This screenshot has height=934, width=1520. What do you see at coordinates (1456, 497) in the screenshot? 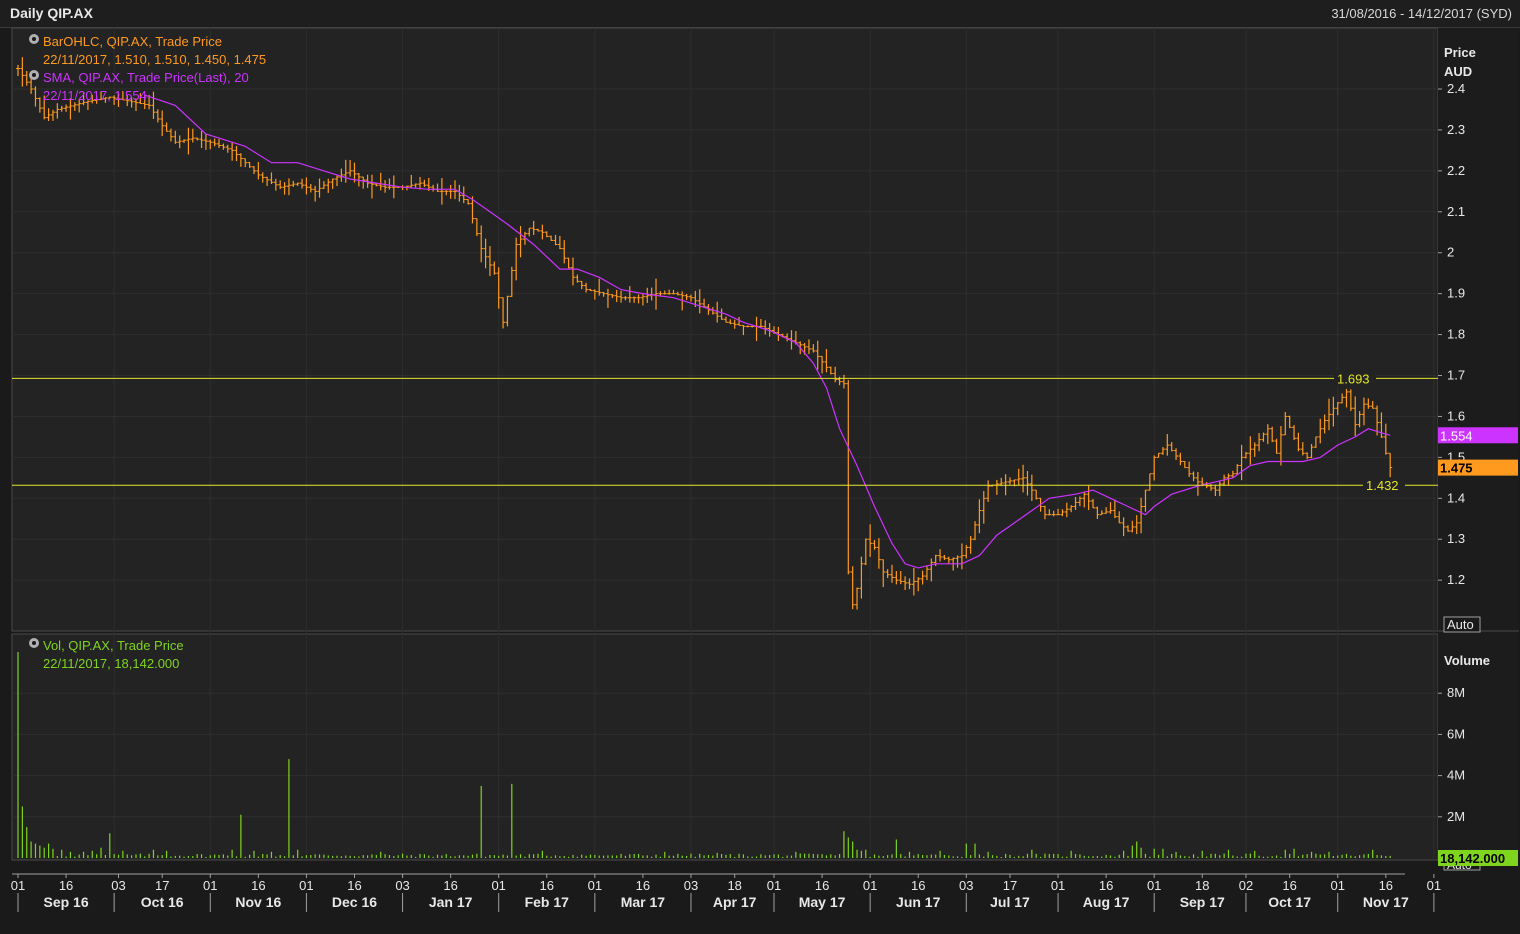
I see `price-tick-label: 1.4` at bounding box center [1456, 497].